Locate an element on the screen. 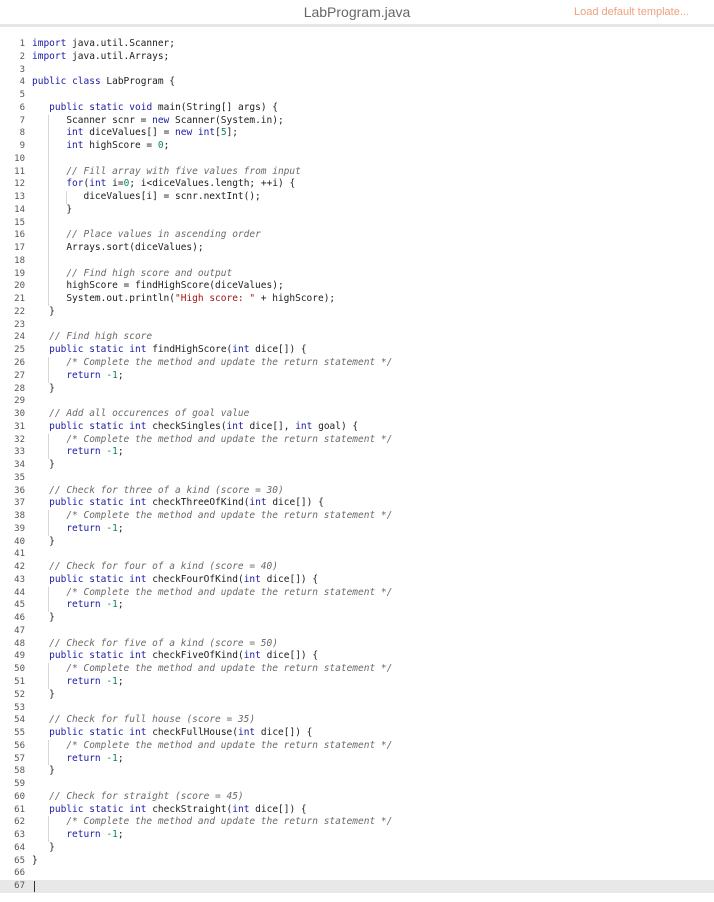 The width and height of the screenshot is (714, 902). code-line: 29 is located at coordinates (357, 401).